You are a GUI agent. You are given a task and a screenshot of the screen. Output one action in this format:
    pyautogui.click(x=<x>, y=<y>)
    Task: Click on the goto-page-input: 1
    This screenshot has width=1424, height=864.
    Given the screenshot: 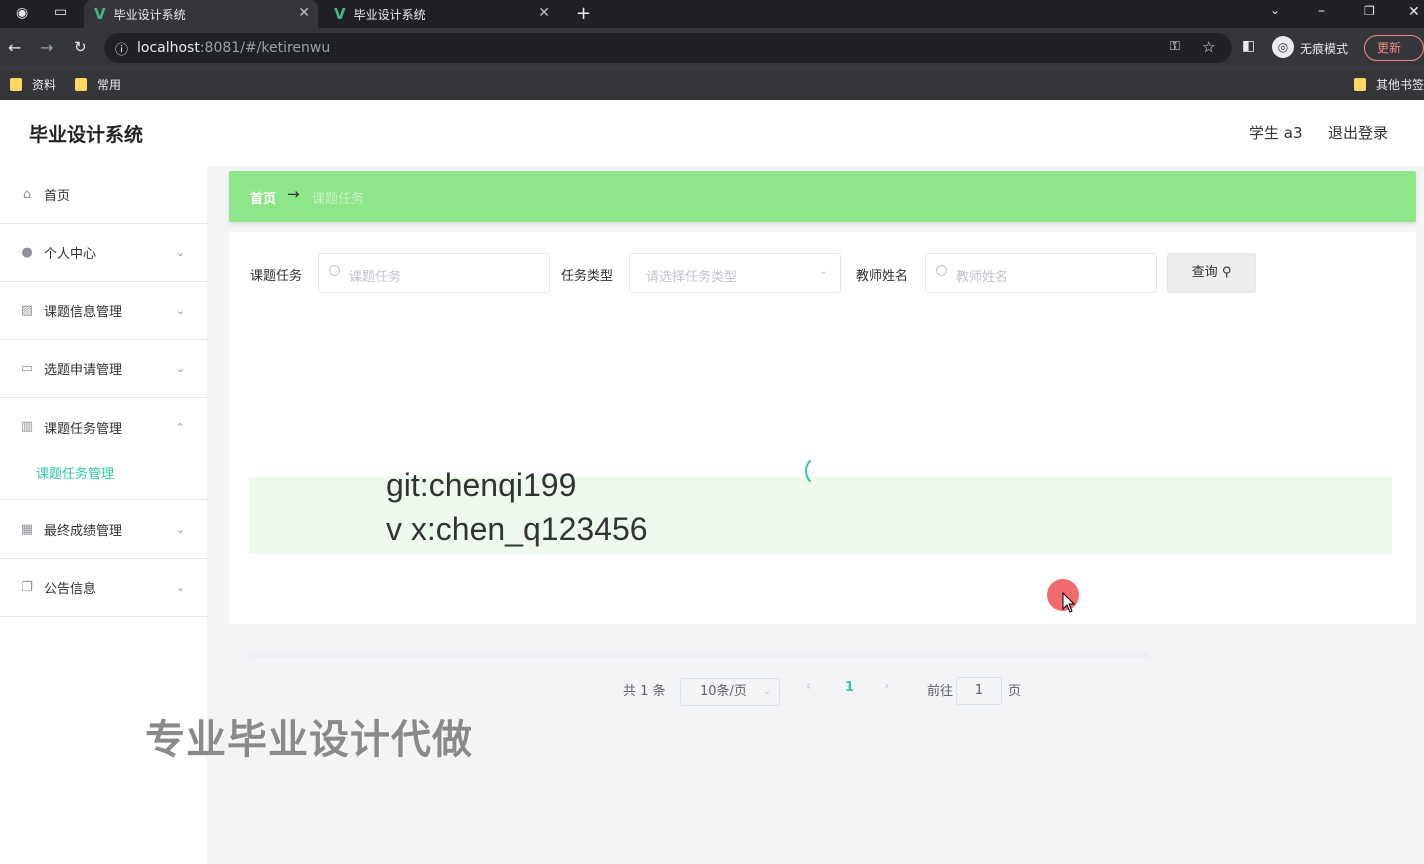 What is the action you would take?
    pyautogui.click(x=979, y=691)
    